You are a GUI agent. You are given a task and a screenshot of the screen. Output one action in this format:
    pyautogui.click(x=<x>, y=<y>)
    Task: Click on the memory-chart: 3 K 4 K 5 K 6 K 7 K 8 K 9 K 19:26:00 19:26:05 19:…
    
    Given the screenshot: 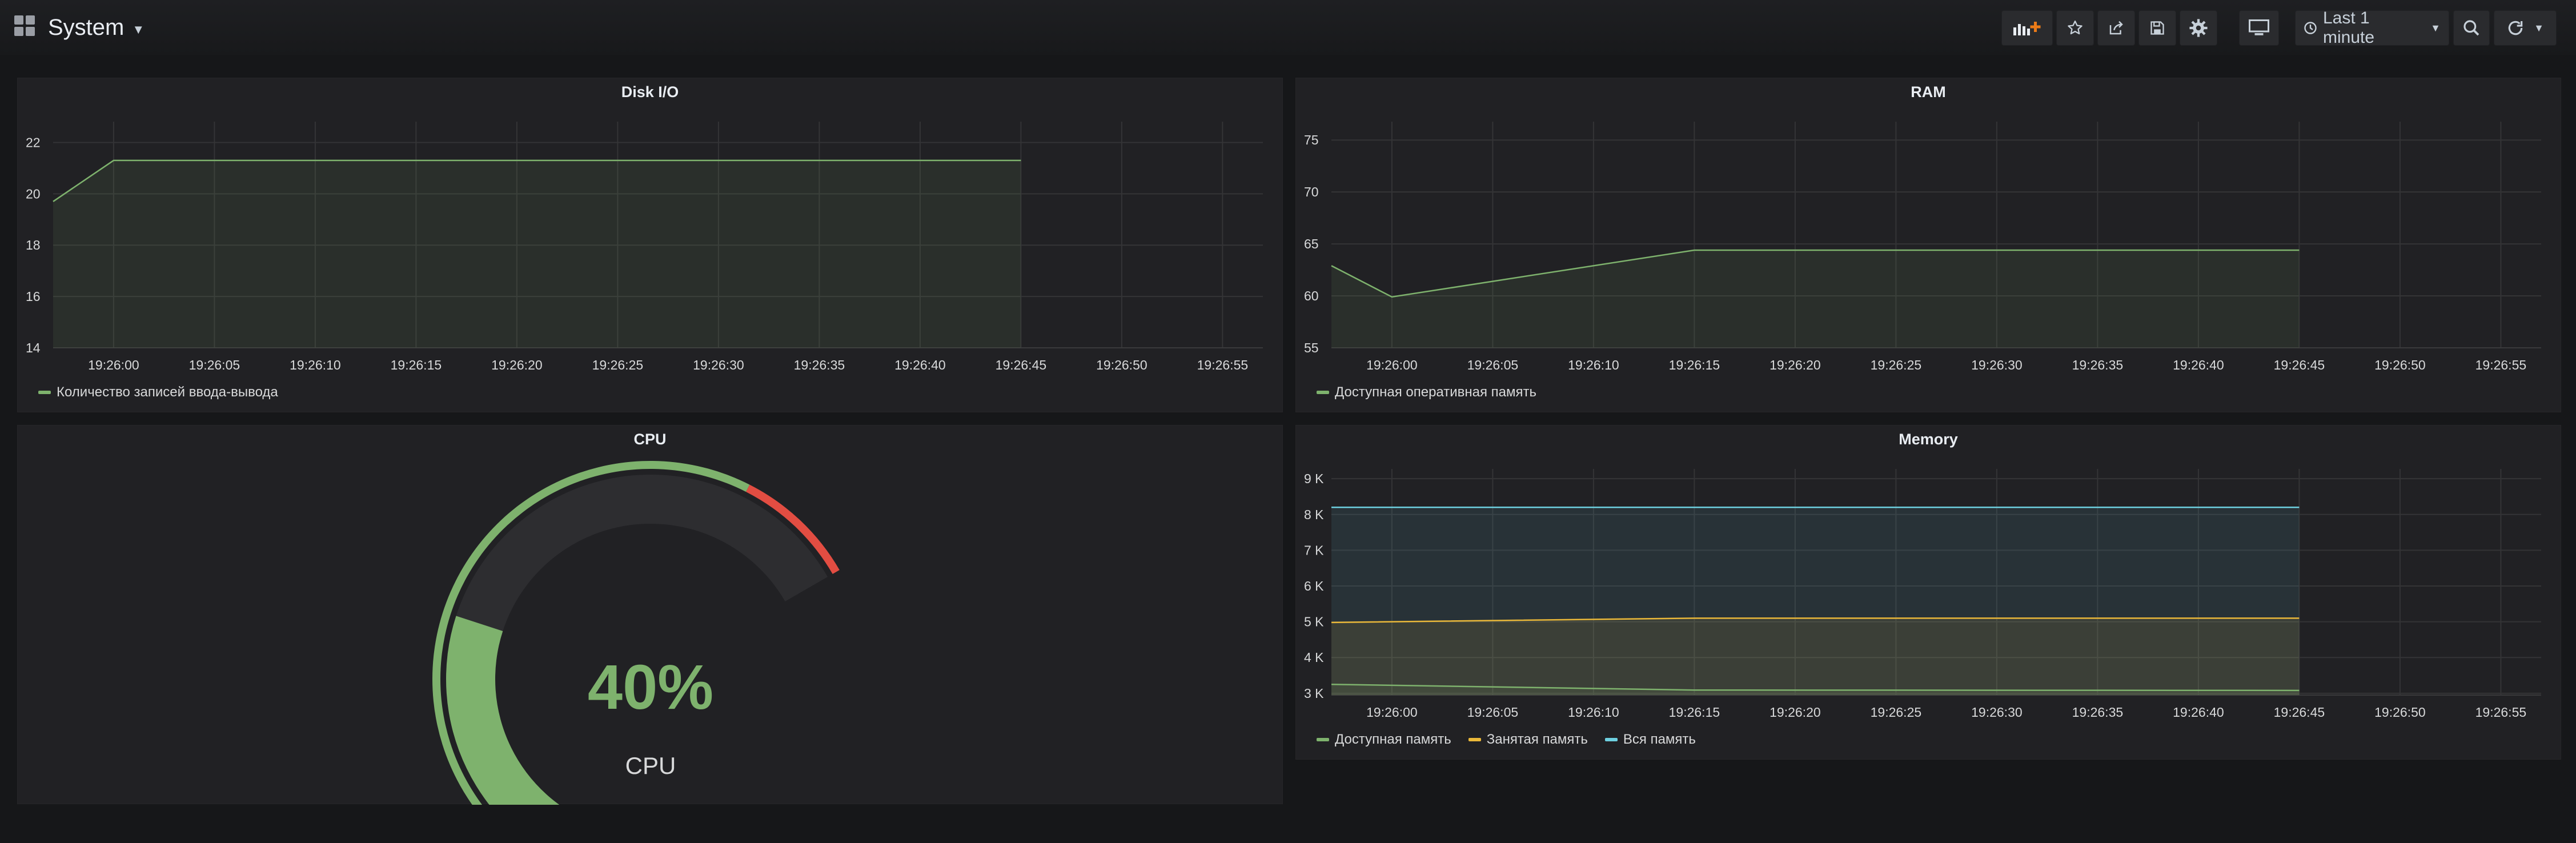 What is the action you would take?
    pyautogui.click(x=1922, y=594)
    